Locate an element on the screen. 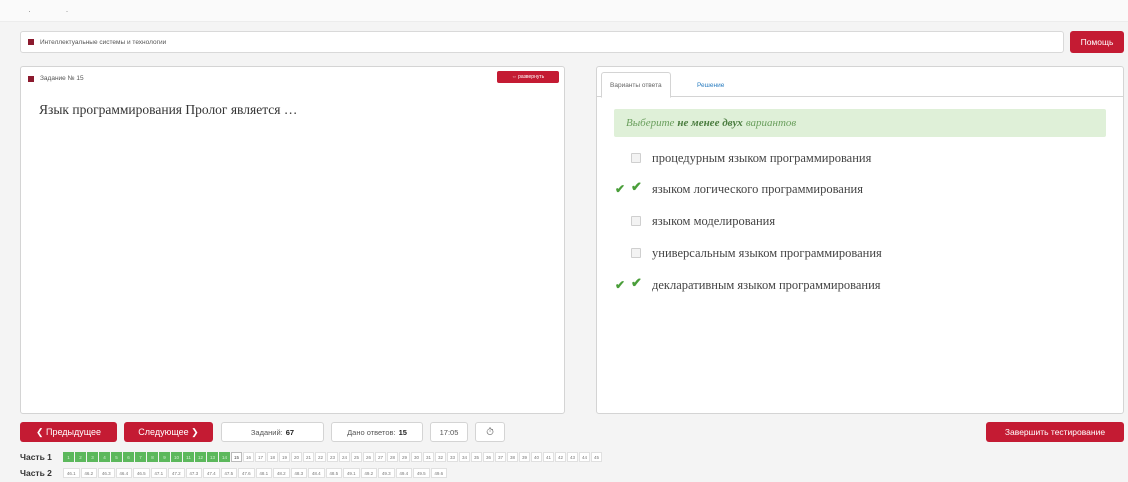 Image resolution: width=1128 pixels, height=482 pixels. question-cell-42: 42 is located at coordinates (560, 457).